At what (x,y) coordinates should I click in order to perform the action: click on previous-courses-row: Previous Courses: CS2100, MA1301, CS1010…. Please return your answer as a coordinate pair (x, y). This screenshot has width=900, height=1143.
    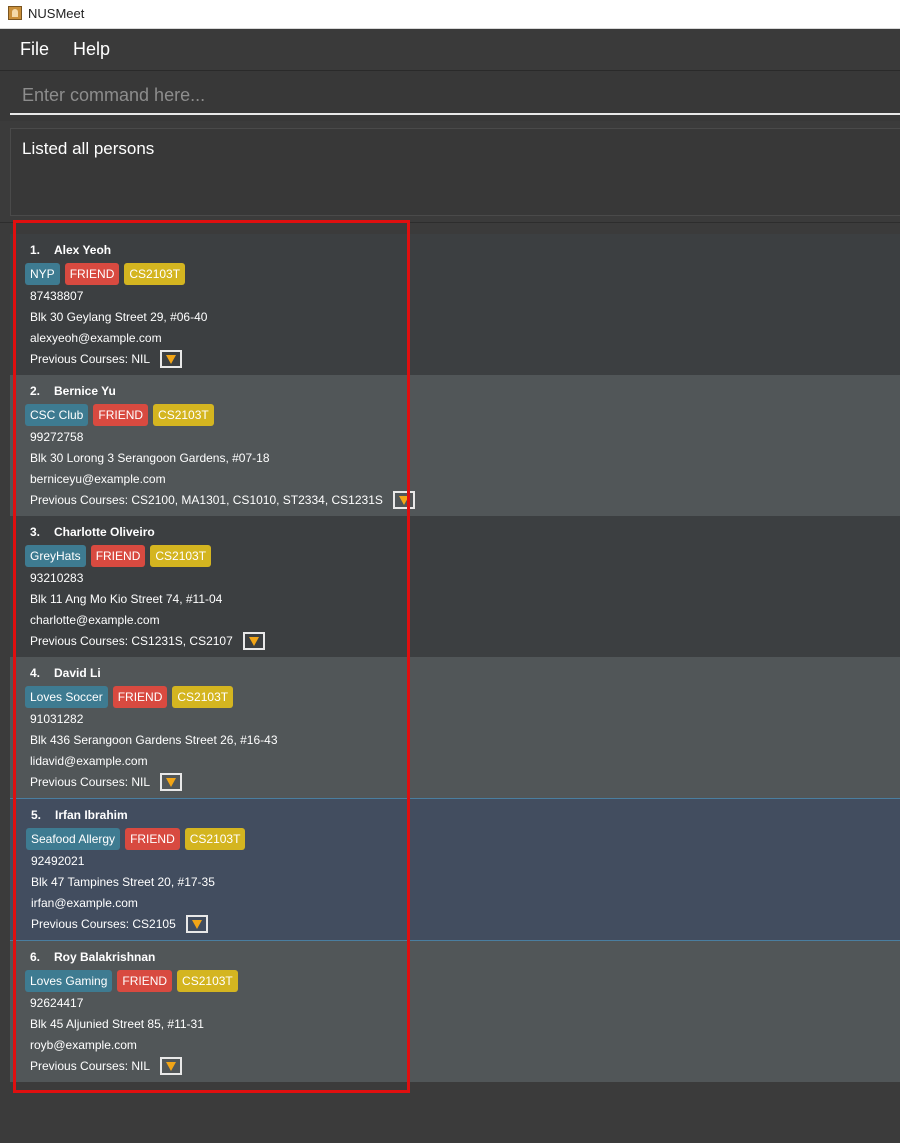
    Looking at the image, I should click on (222, 500).